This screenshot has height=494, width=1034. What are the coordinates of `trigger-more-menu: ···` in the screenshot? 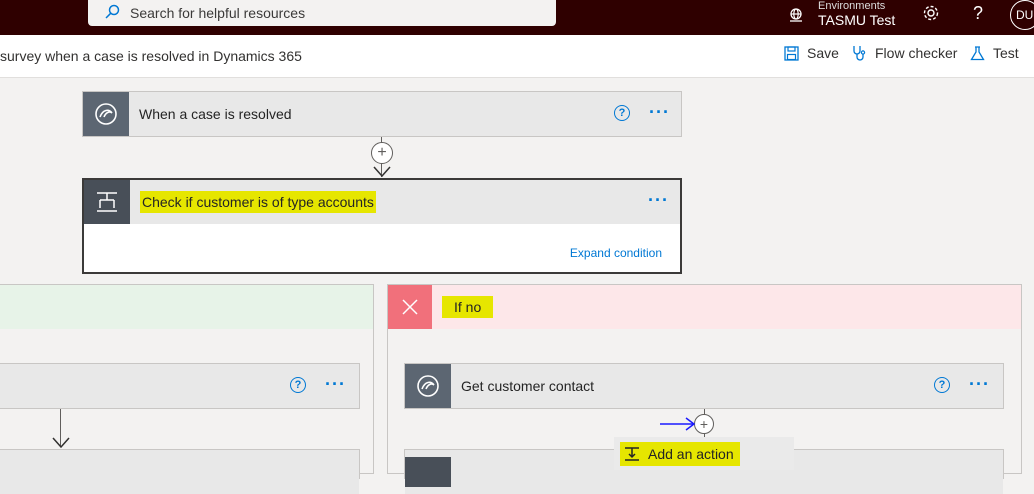 It's located at (659, 112).